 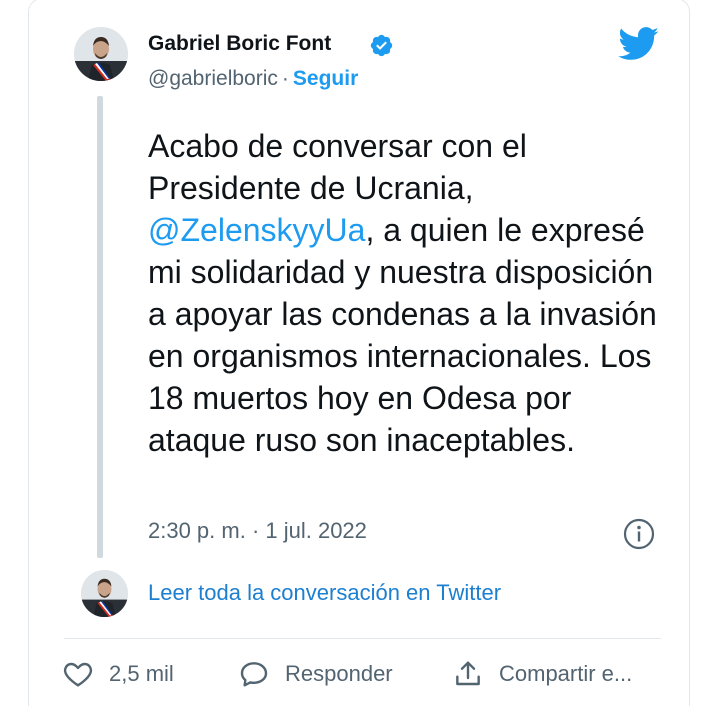 I want to click on thread-line, so click(x=100, y=327).